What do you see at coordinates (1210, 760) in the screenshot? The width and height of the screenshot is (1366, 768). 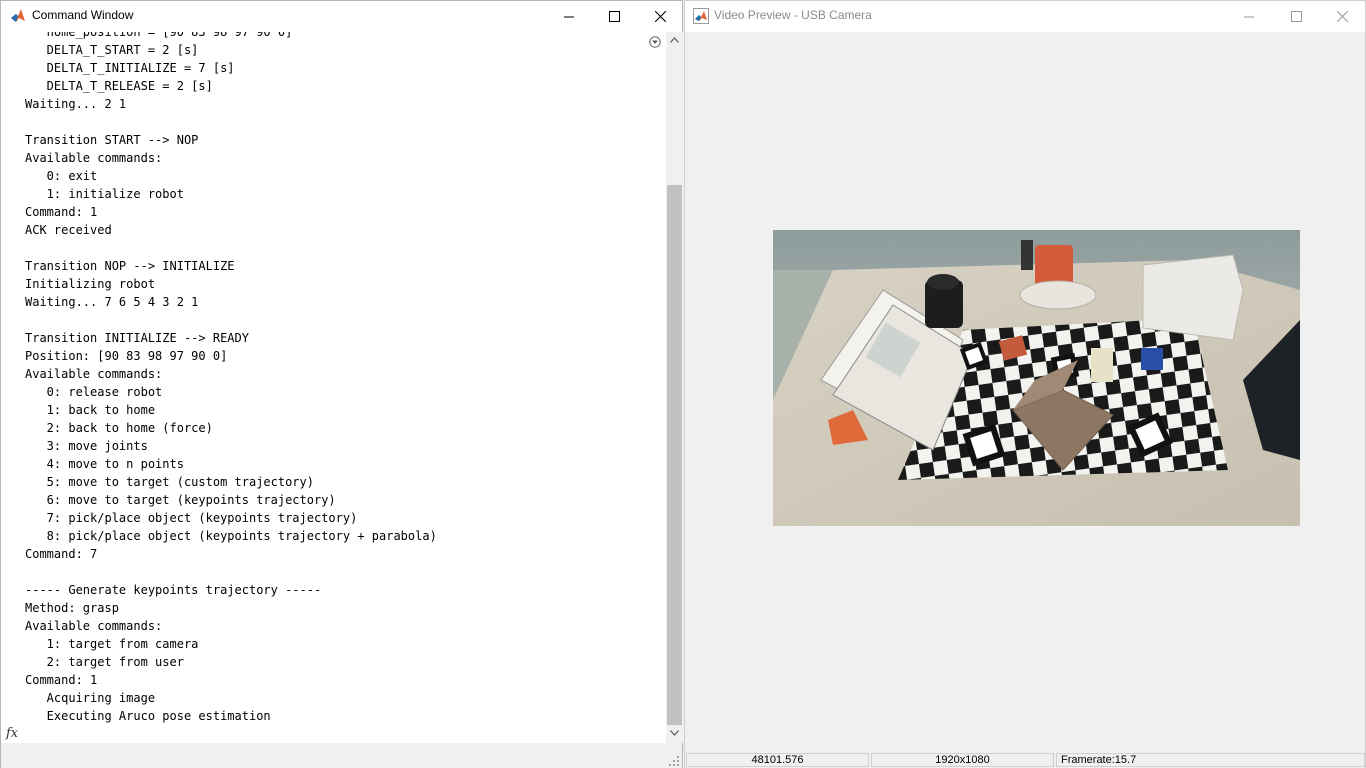 I see `status-framerate: Framerate:15.7` at bounding box center [1210, 760].